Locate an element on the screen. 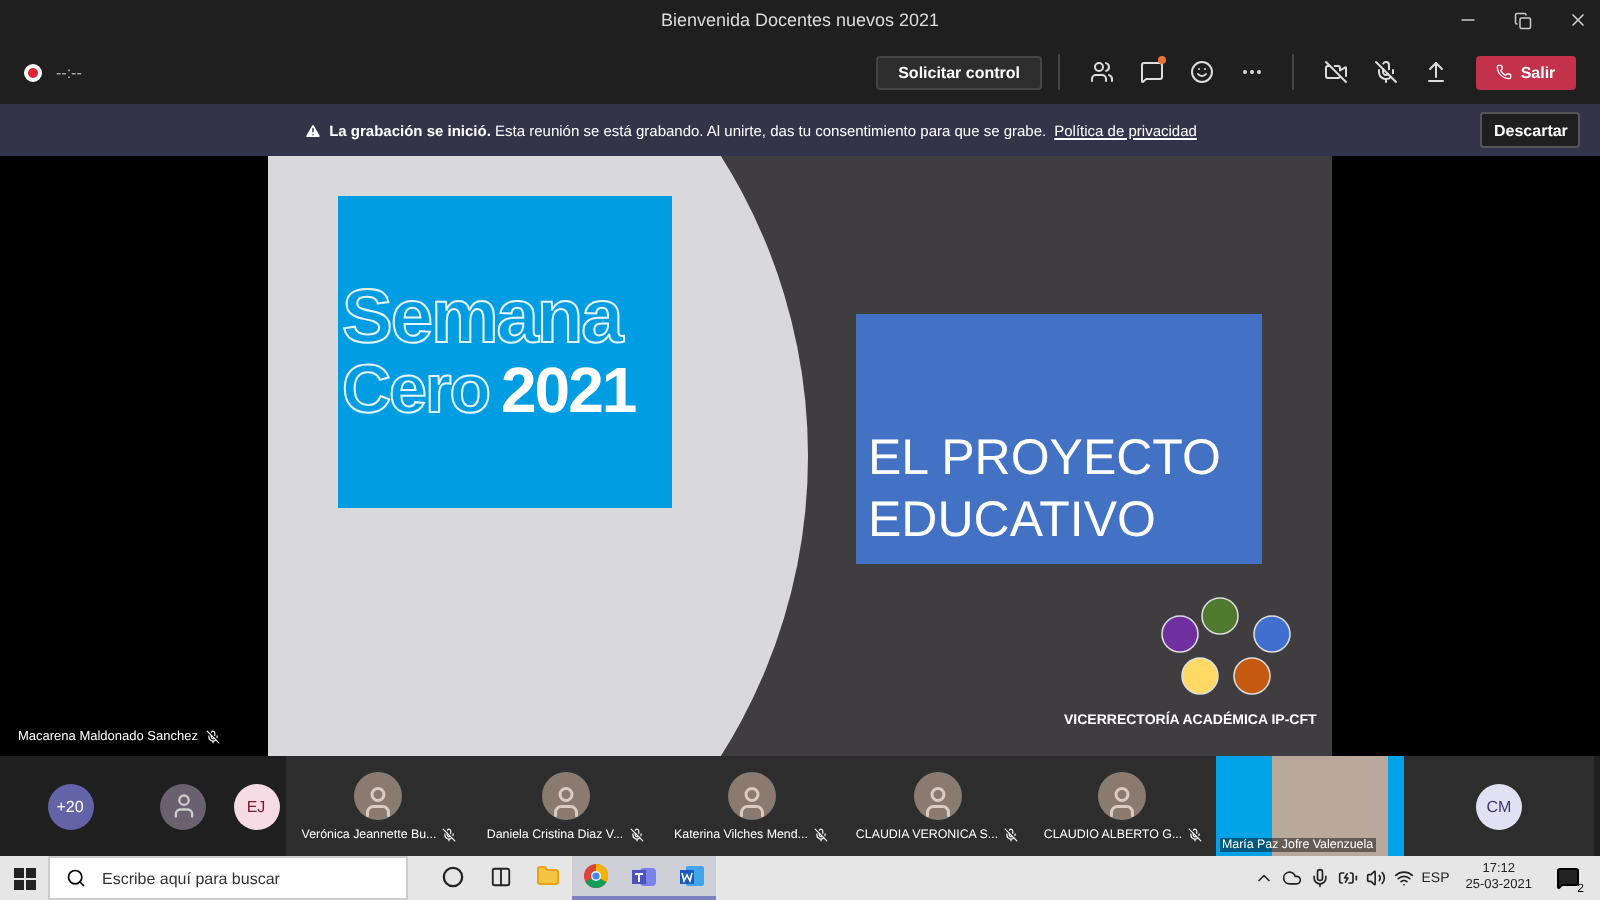 Image resolution: width=1600 pixels, height=900 pixels. phone-icon is located at coordinates (1504, 72).